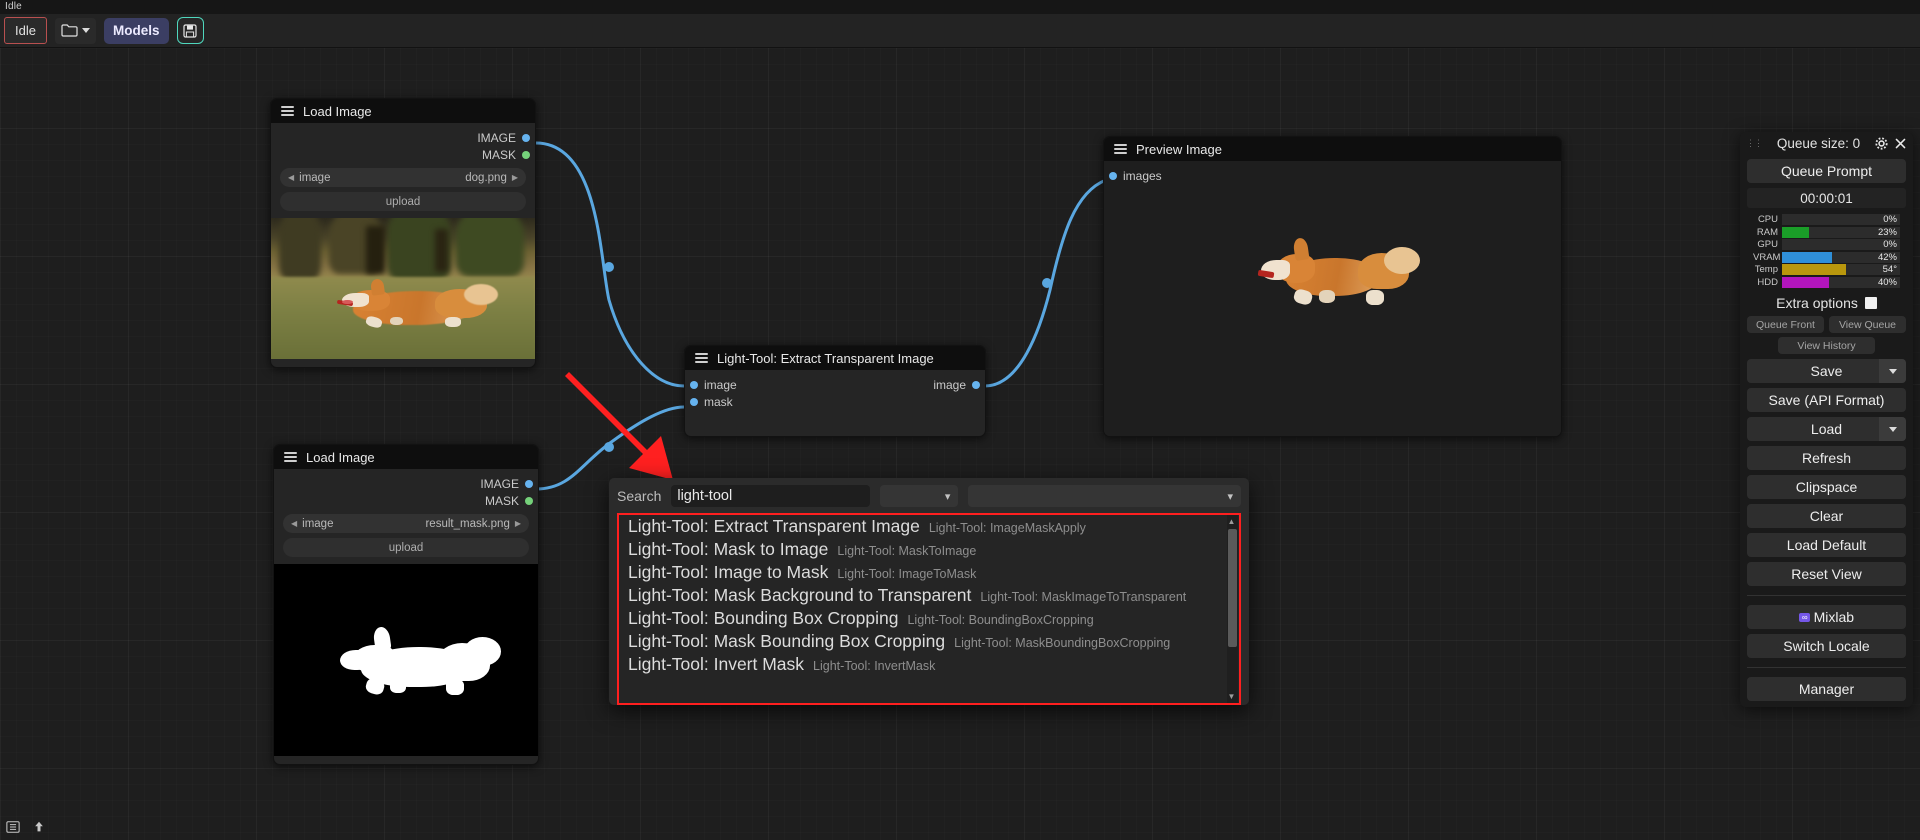 This screenshot has height=840, width=1920. I want to click on scrollbar-thumb, so click(1232, 588).